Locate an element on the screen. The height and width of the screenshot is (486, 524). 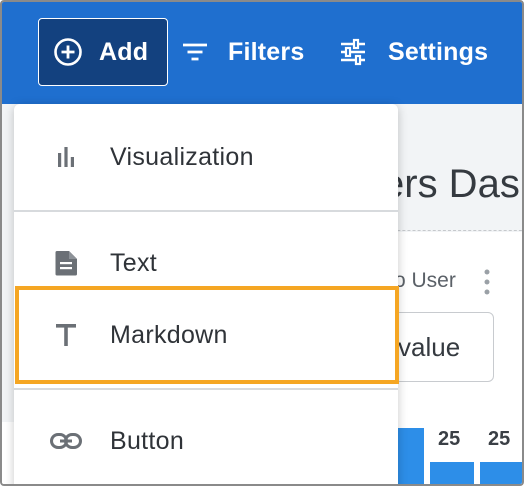
tune-icon is located at coordinates (353, 52).